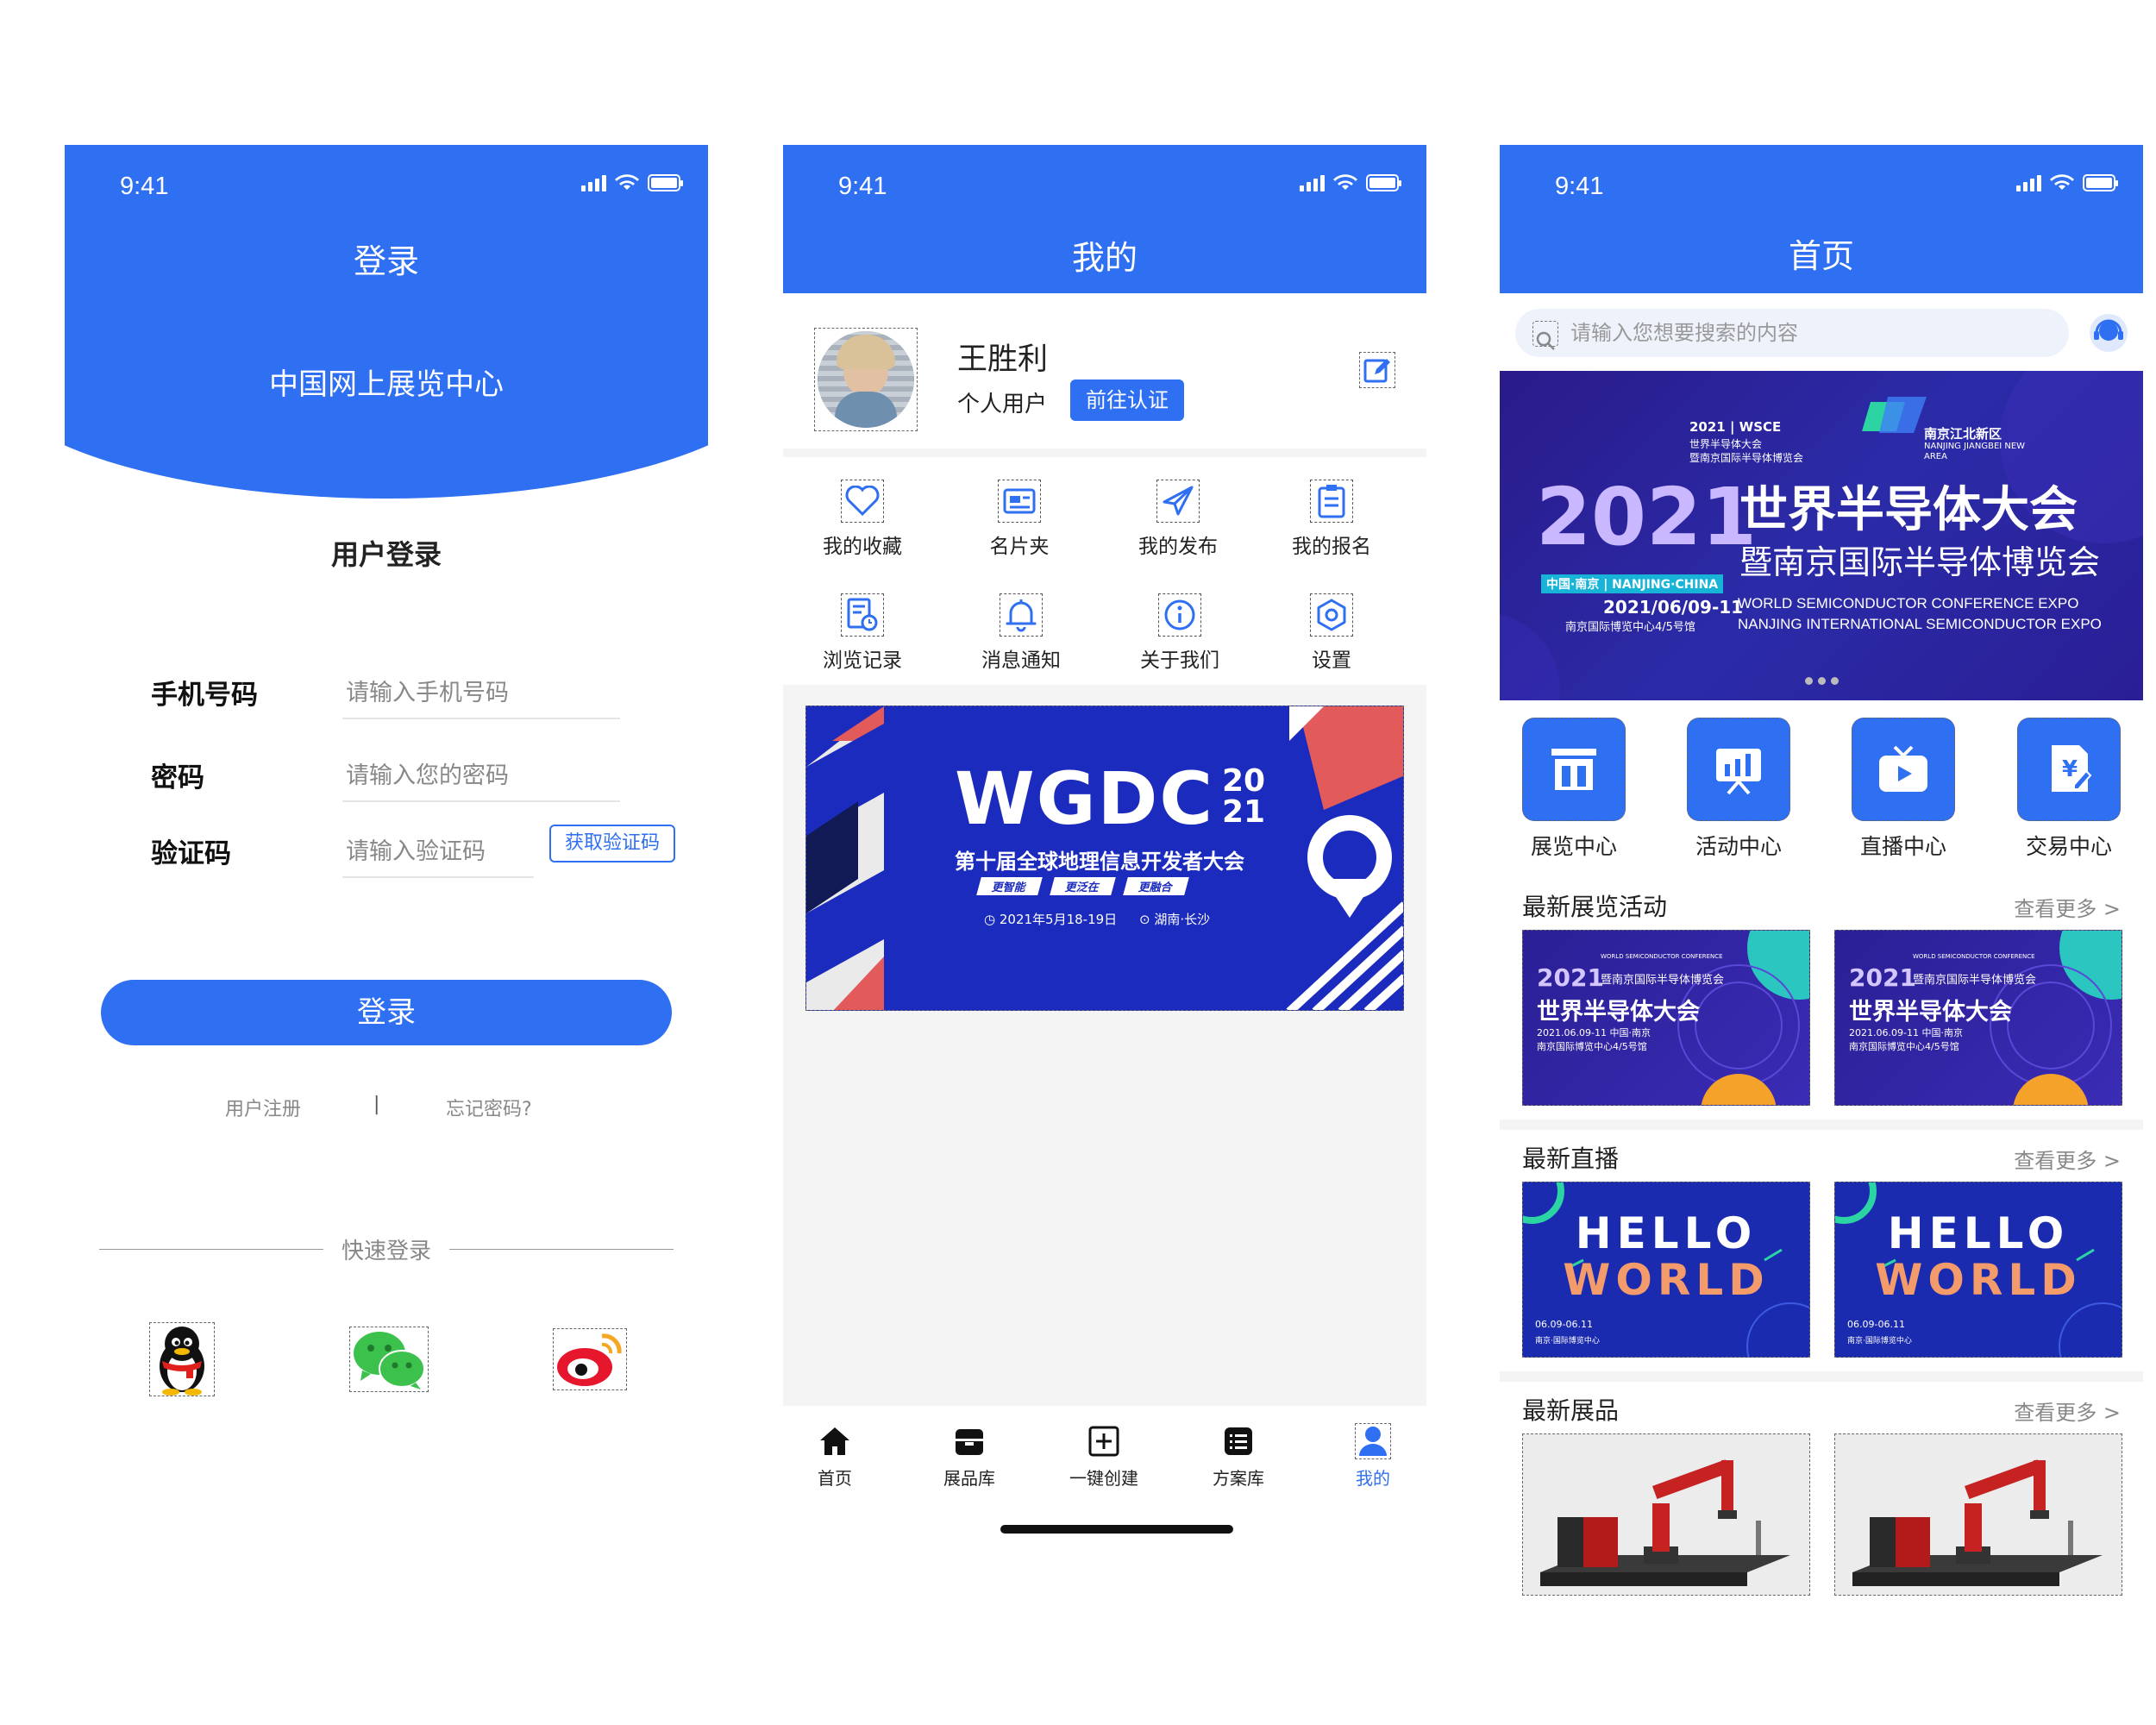 Image resolution: width=2156 pixels, height=1725 pixels. What do you see at coordinates (612, 843) in the screenshot?
I see `get-code-button: 获取验证码` at bounding box center [612, 843].